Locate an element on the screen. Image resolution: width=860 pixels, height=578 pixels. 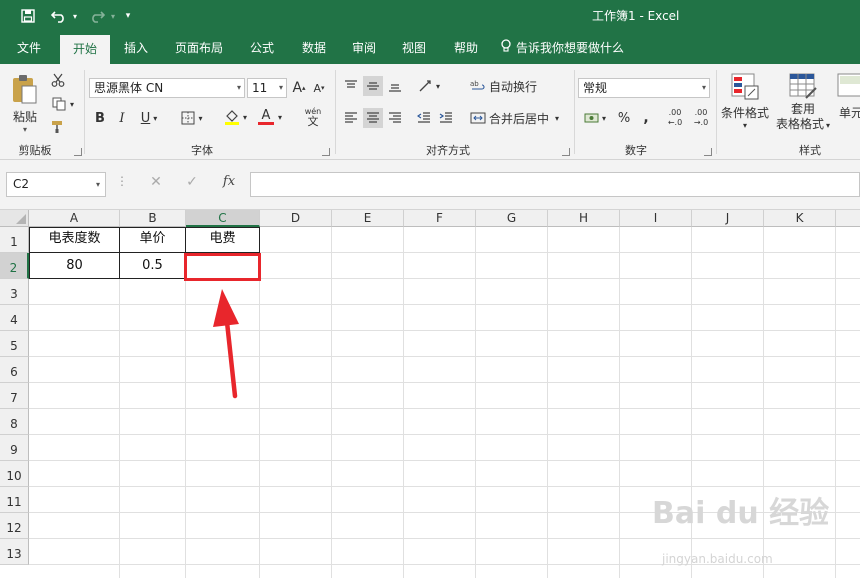
cell-a1: 电表度数 is located at coordinates (74, 239).